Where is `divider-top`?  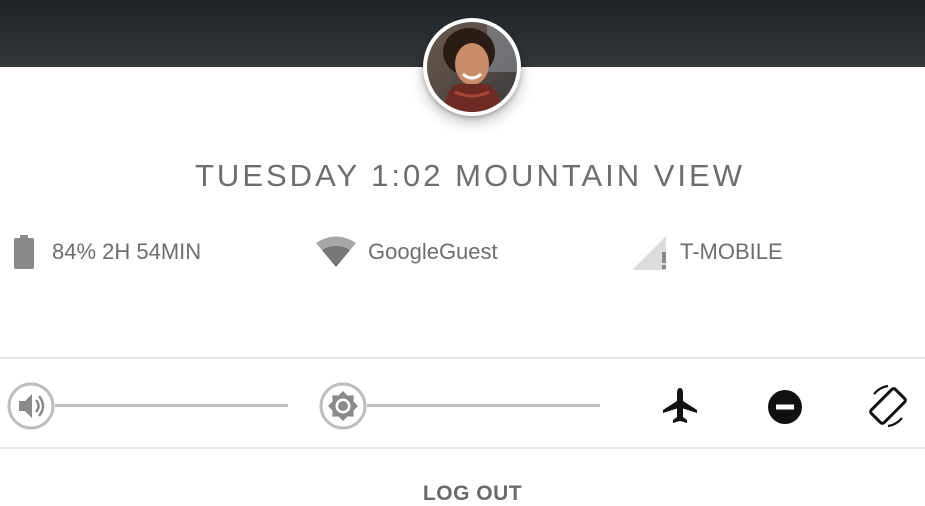 divider-top is located at coordinates (462, 358).